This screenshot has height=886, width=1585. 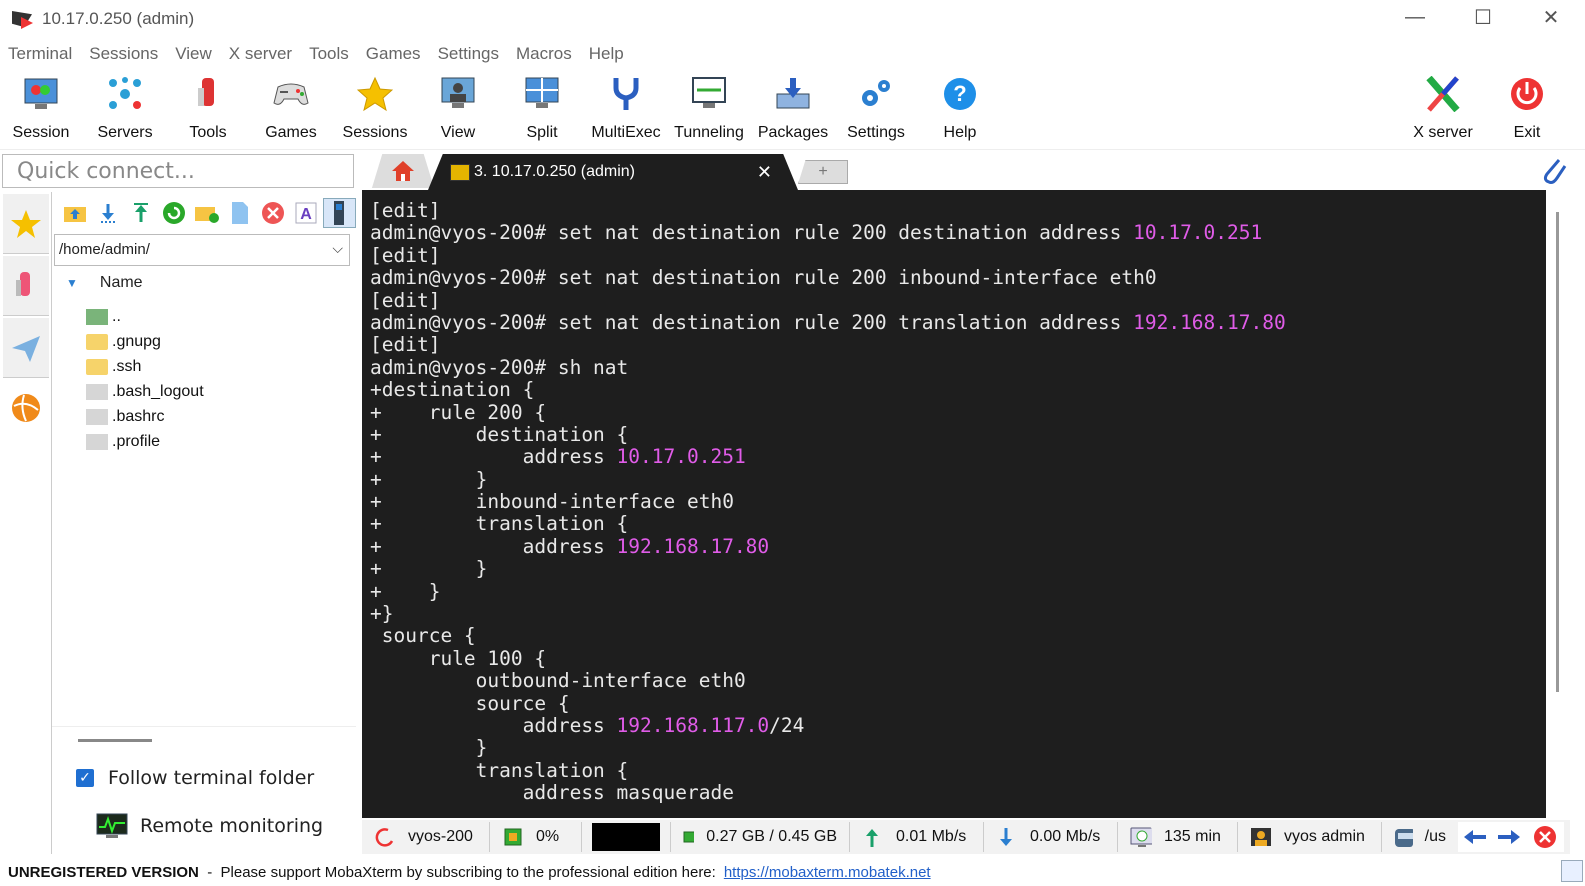 What do you see at coordinates (405, 255) in the screenshot?
I see `terminal-text: [edit]` at bounding box center [405, 255].